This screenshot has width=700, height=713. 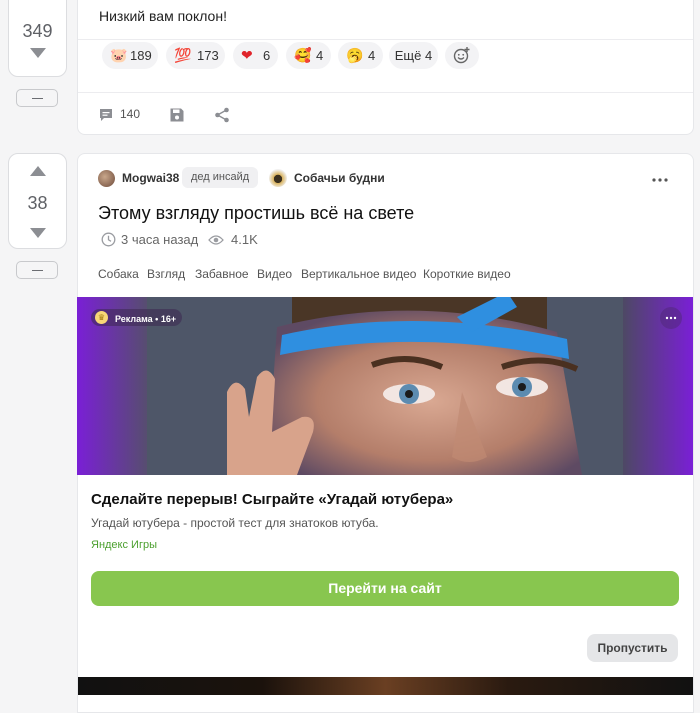 What do you see at coordinates (339, 178) in the screenshot?
I see `community-name: Собачьи будни` at bounding box center [339, 178].